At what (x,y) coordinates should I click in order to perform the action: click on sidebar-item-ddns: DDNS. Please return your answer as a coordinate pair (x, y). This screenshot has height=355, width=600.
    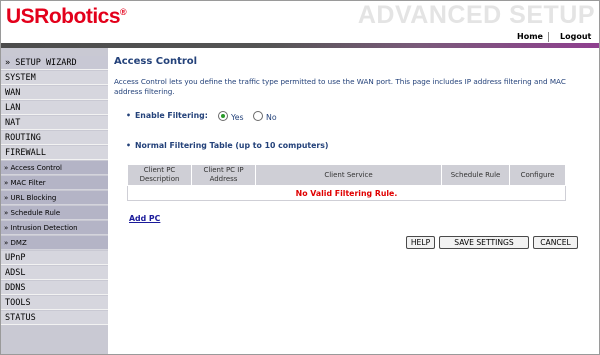
    Looking at the image, I should click on (54, 288).